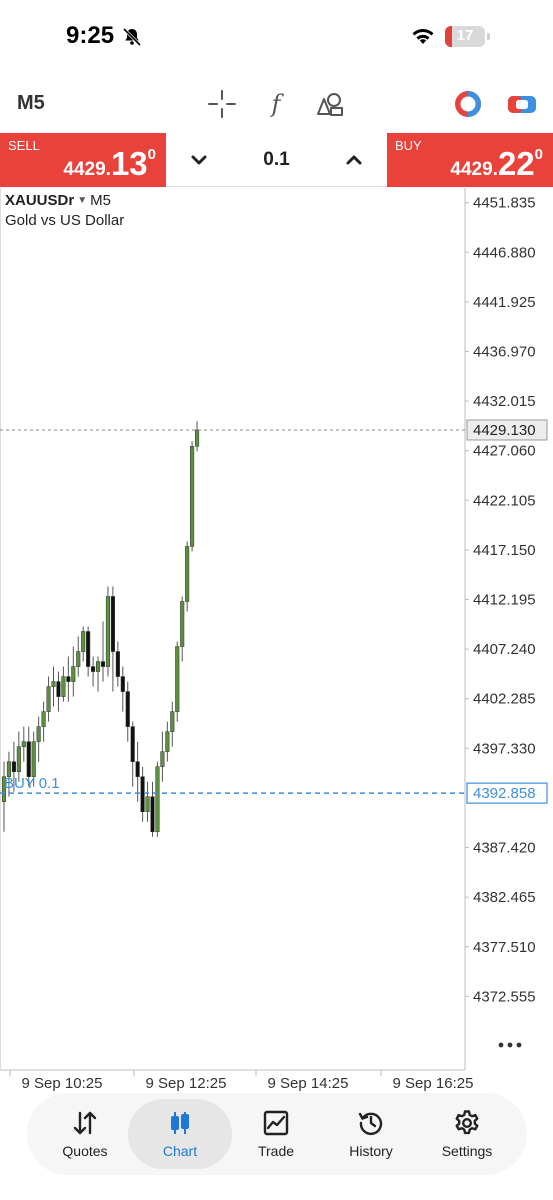  I want to click on one-click-trading-icon, so click(468, 104).